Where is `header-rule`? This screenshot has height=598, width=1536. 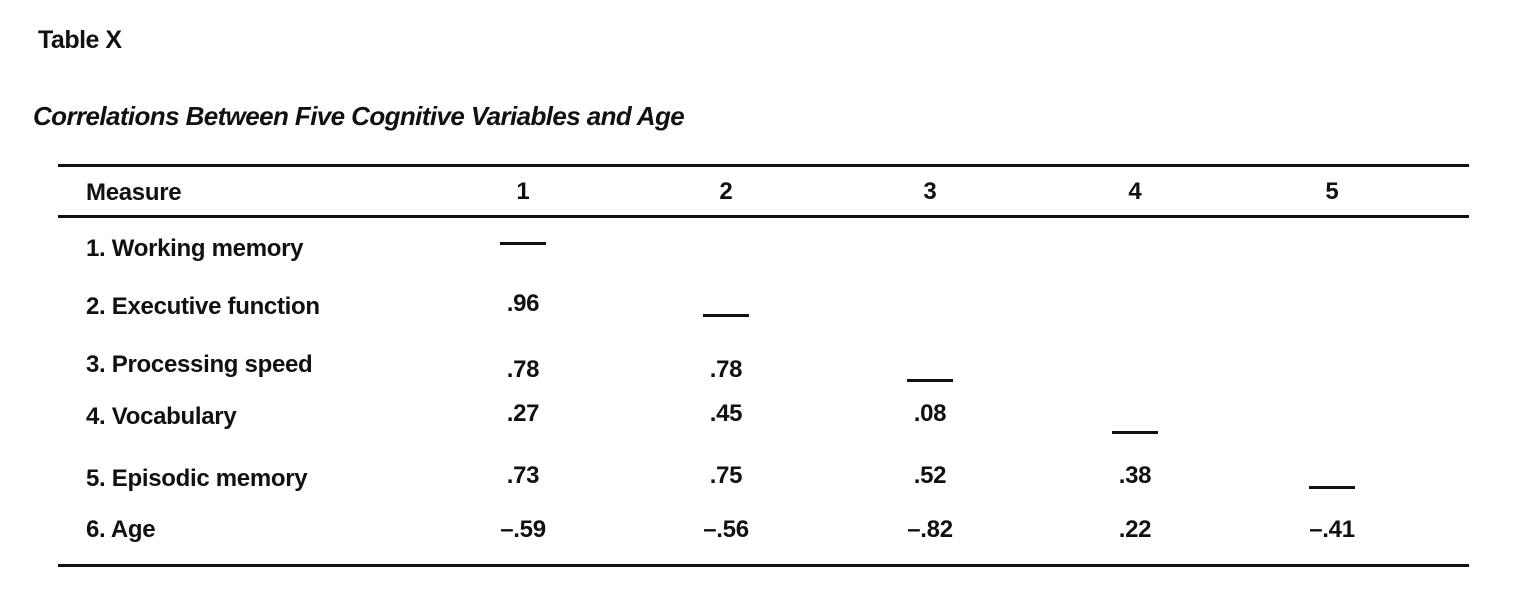
header-rule is located at coordinates (763, 216).